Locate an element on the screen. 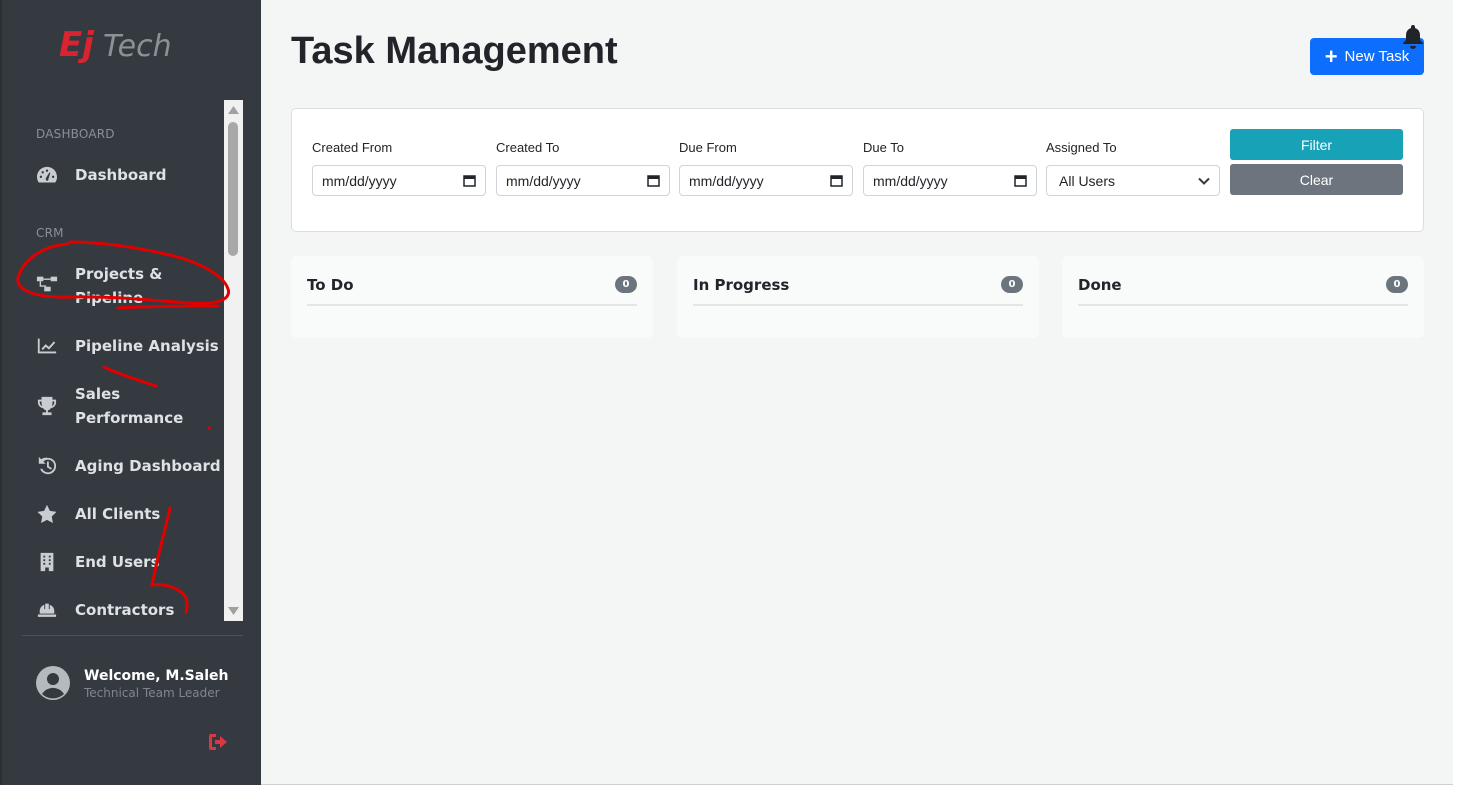 This screenshot has width=1457, height=785. sidebar-item-pipeline-analysis: Pipeline Analysis is located at coordinates (128, 346).